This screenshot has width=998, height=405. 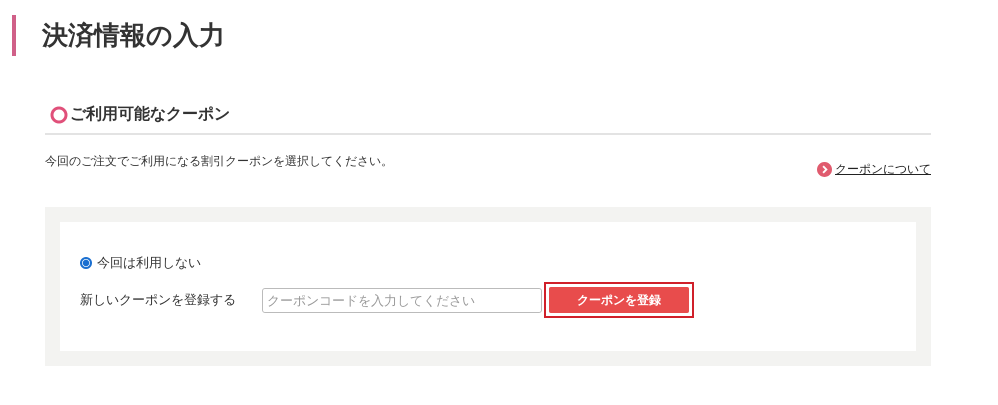 What do you see at coordinates (150, 114) in the screenshot?
I see `section-title: ご利用可能なクーポン` at bounding box center [150, 114].